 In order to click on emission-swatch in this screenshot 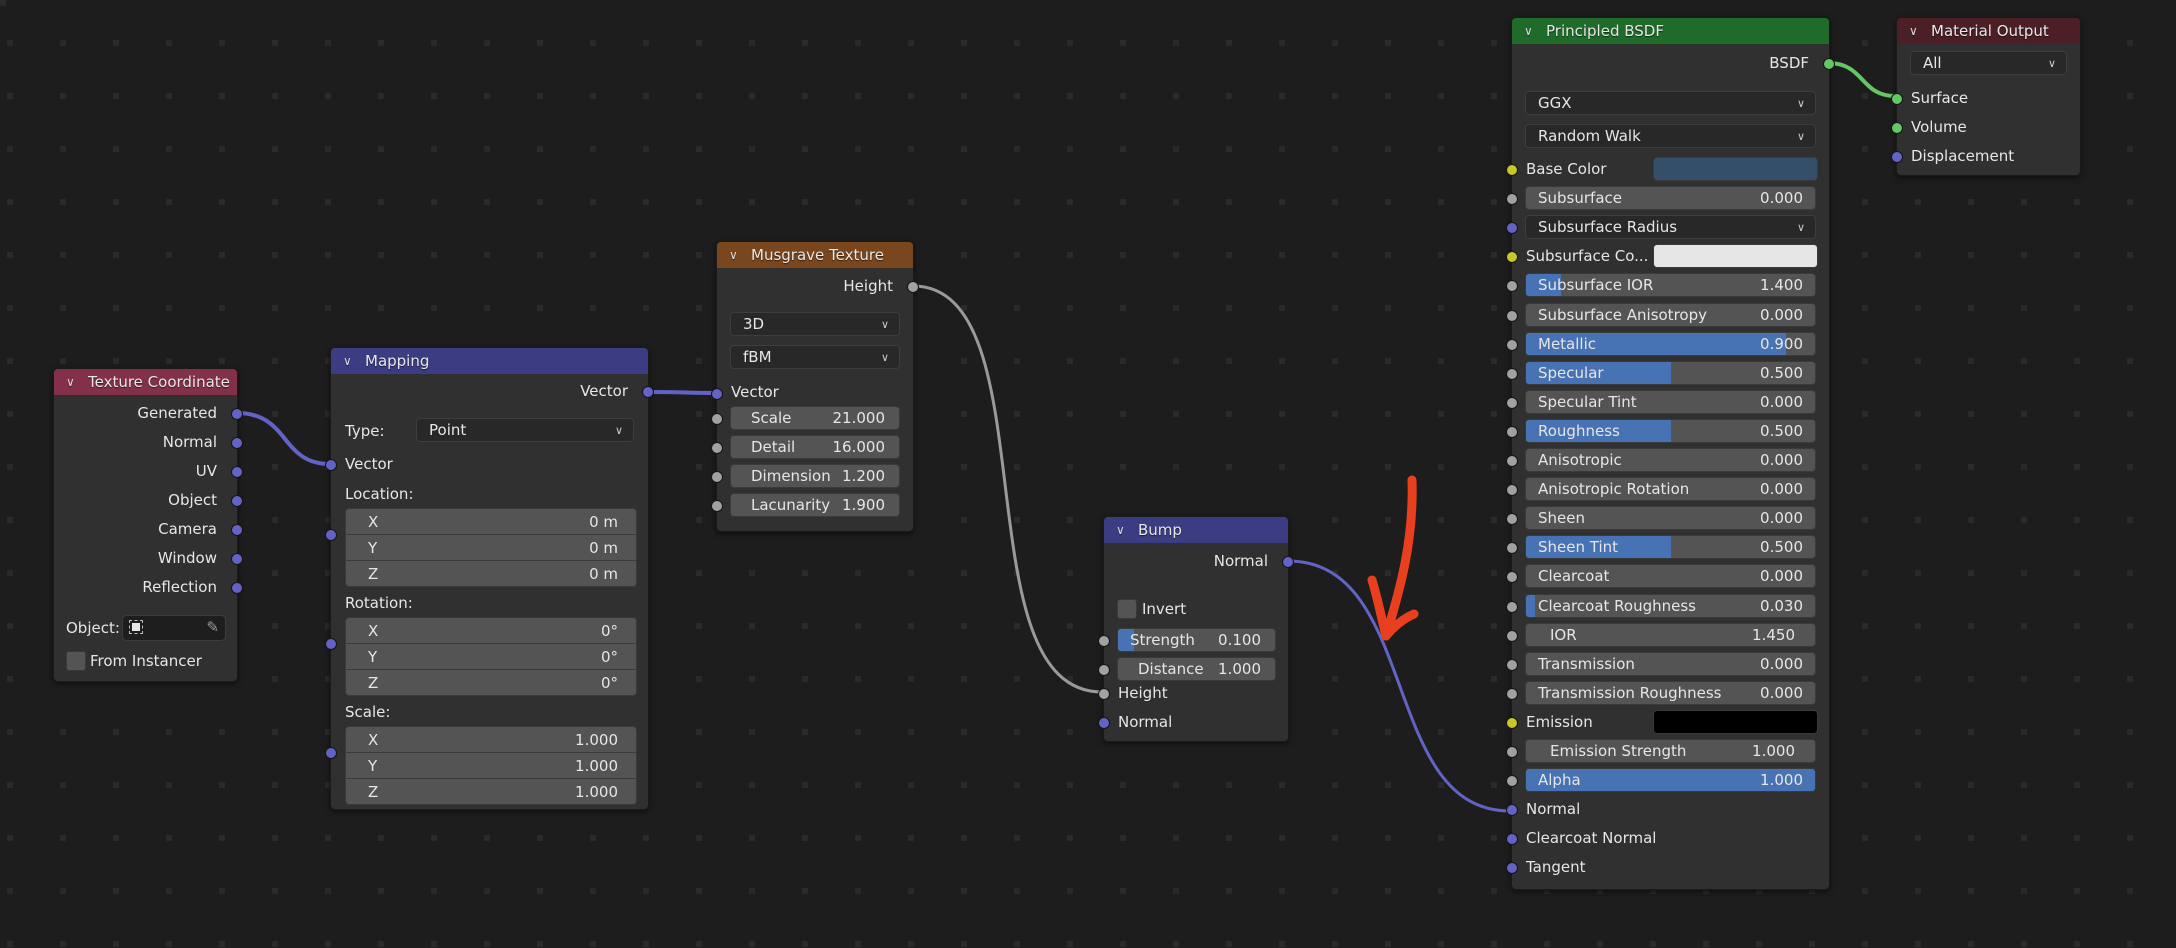, I will do `click(1735, 722)`.